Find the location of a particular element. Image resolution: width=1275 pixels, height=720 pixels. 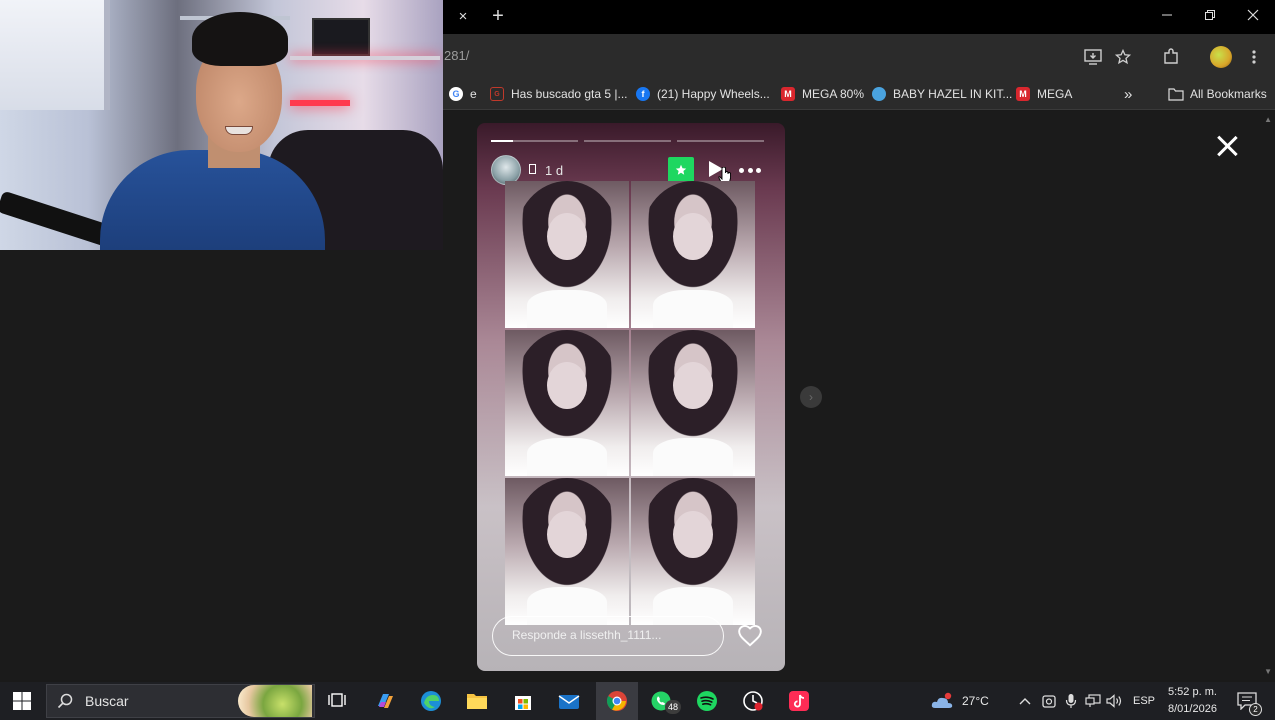

page-scrollbar: ▲ ▼ is located at coordinates (1268, 395).